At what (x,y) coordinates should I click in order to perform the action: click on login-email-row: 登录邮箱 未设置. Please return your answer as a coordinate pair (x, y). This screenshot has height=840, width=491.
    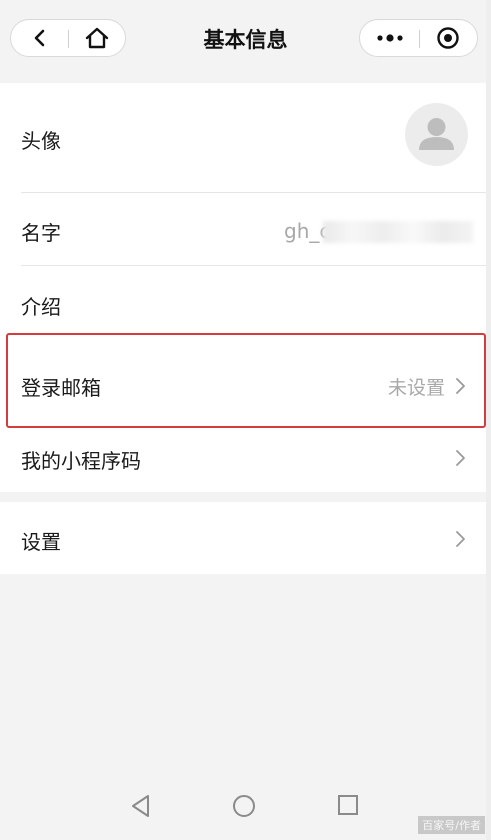
    Looking at the image, I should click on (245, 382).